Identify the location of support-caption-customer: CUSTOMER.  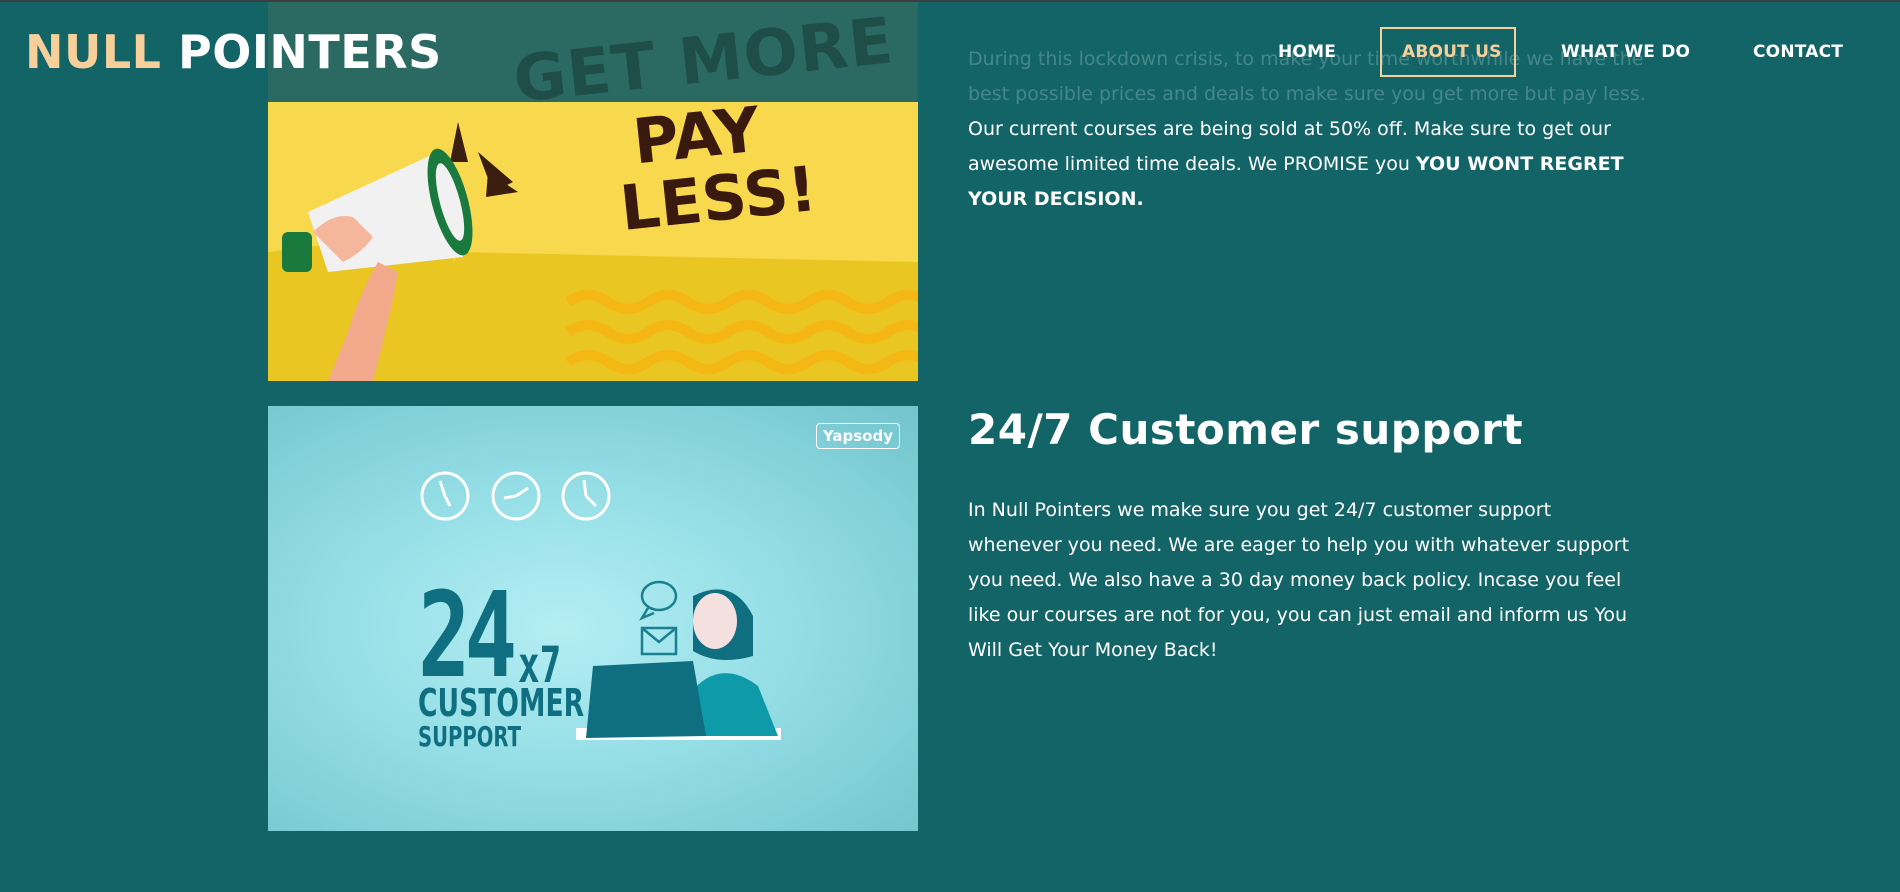
(501, 703).